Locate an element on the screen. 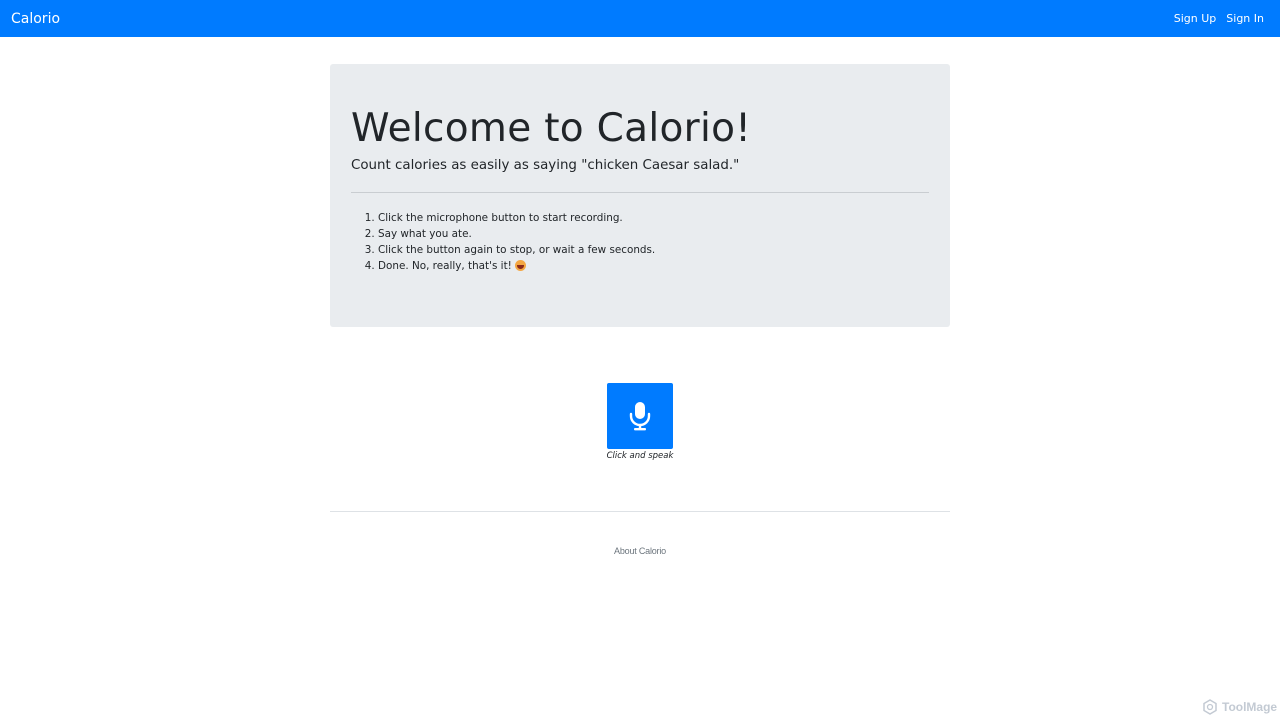 This screenshot has width=1280, height=720. nav-links: Sign Up Sign In is located at coordinates (1219, 18).